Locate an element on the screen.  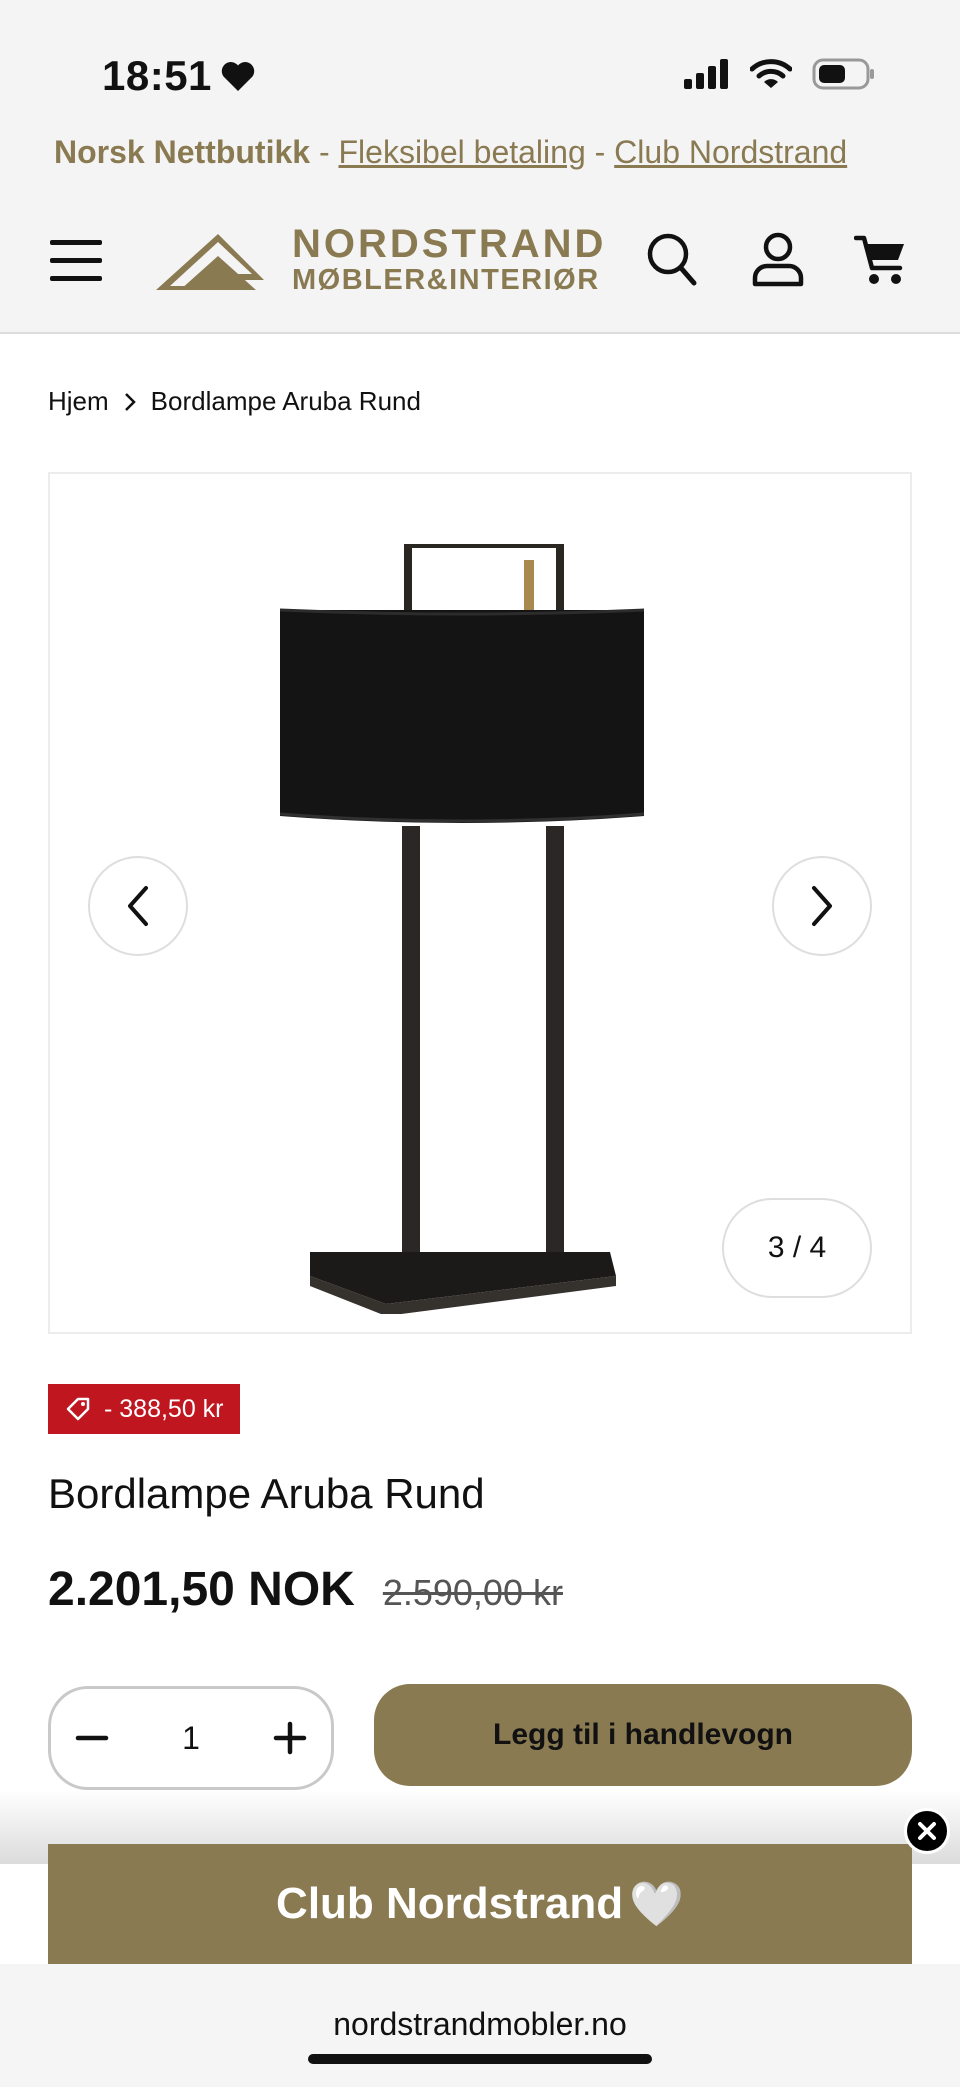
gallery-counter: 3 / 4 is located at coordinates (797, 1248).